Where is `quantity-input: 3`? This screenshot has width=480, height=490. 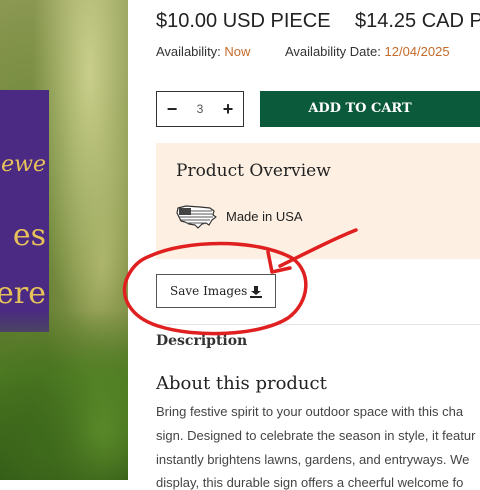 quantity-input: 3 is located at coordinates (200, 109).